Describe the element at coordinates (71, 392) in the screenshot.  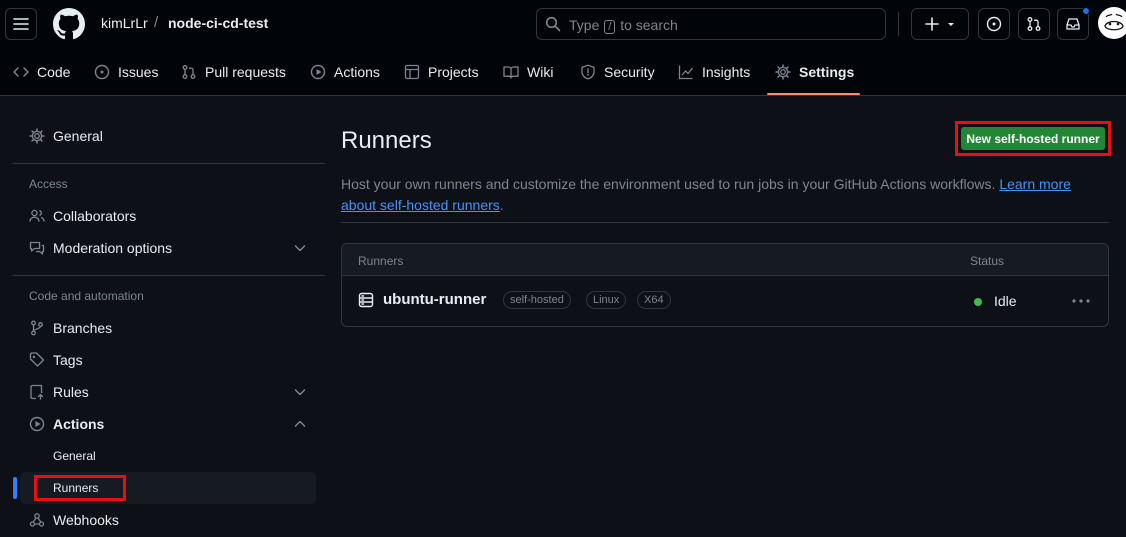
I see `sidebar-item-label: Rules` at that location.